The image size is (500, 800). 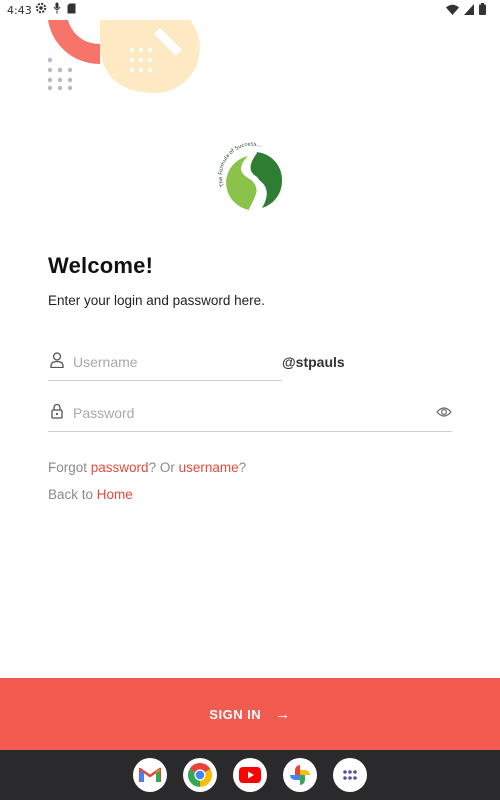 I want to click on signal-icon, so click(x=469, y=9).